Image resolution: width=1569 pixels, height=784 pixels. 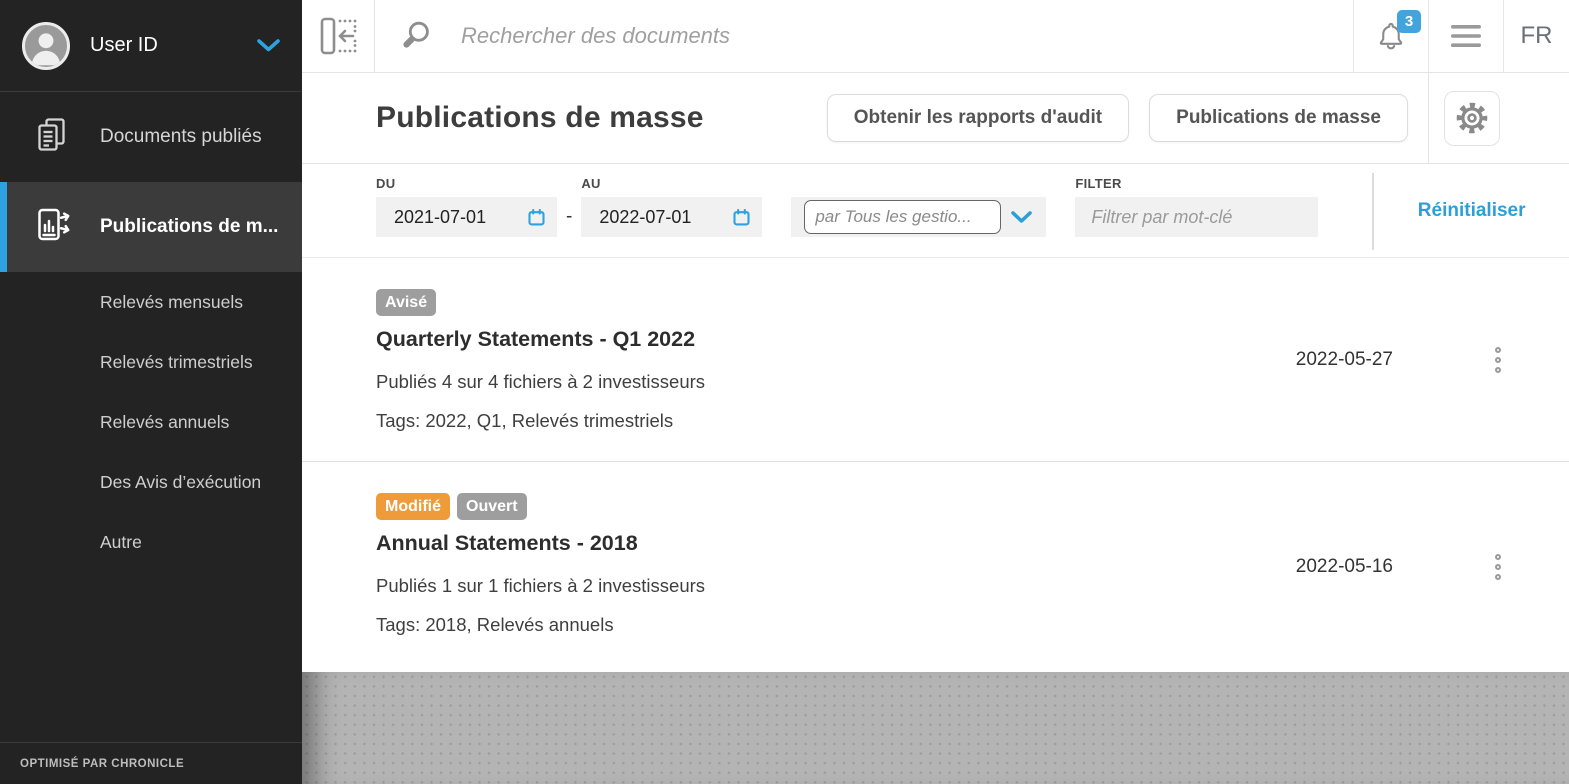 What do you see at coordinates (151, 302) in the screenshot?
I see `sidebar-item-releves-mensuels: Relevés mensuels` at bounding box center [151, 302].